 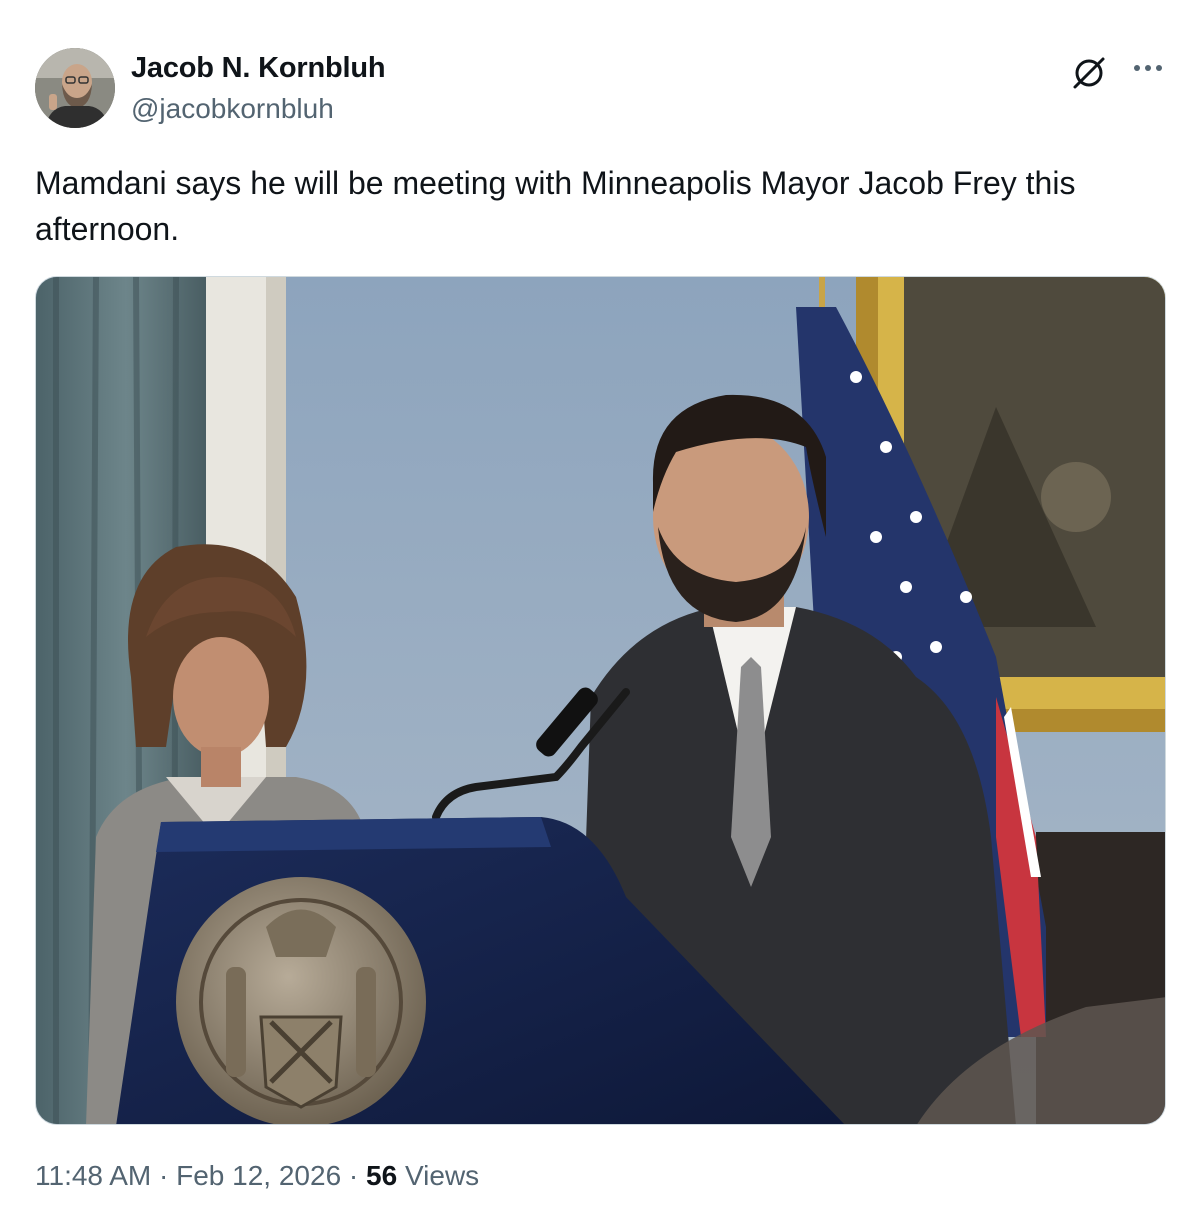 What do you see at coordinates (1089, 72) in the screenshot?
I see `grok-icon` at bounding box center [1089, 72].